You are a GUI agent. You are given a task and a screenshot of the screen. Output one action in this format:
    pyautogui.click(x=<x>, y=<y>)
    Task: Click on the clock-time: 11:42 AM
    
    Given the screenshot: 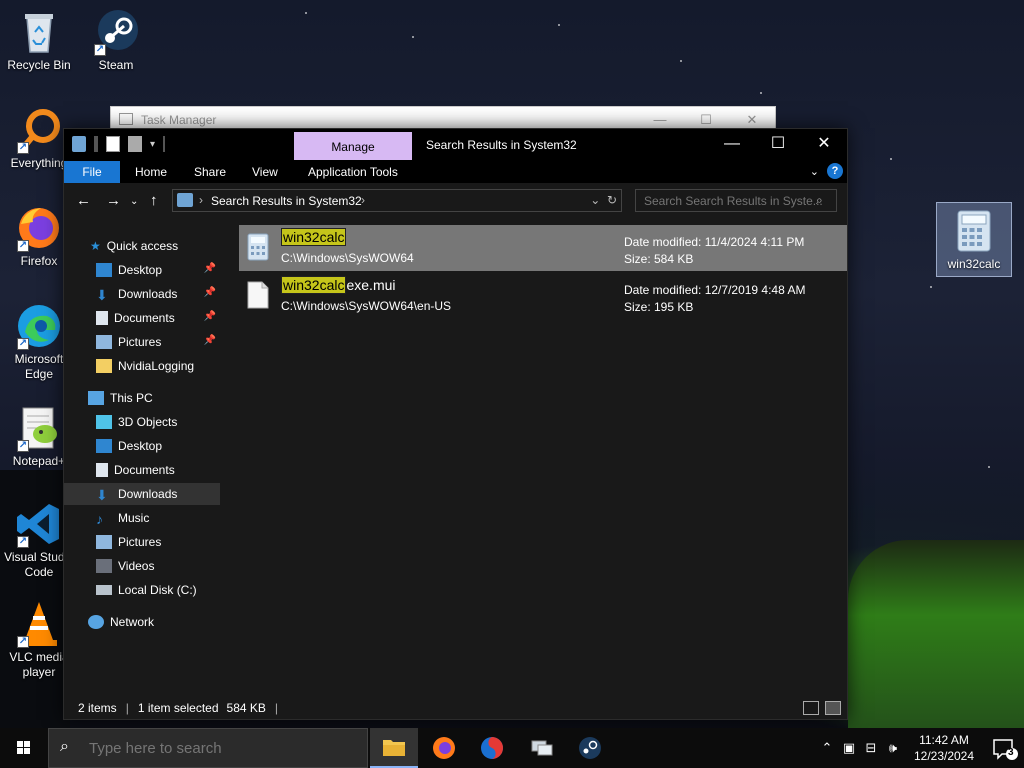 What is the action you would take?
    pyautogui.click(x=944, y=740)
    